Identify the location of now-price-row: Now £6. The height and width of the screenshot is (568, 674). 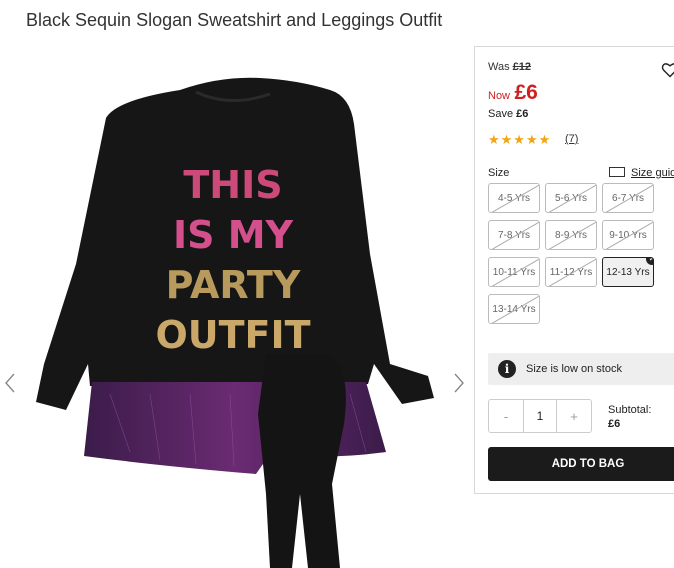
(513, 93).